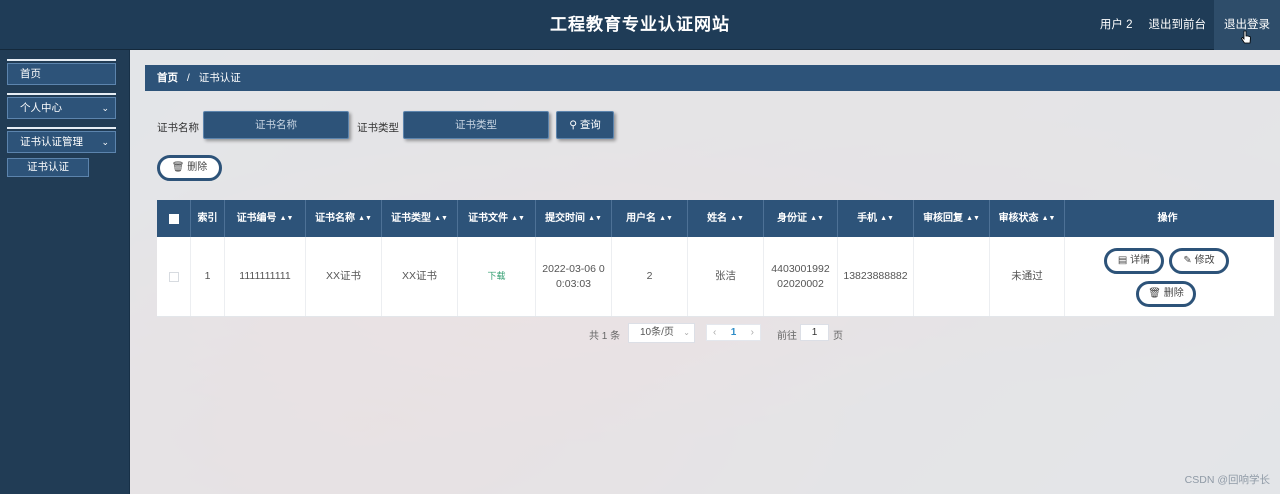  What do you see at coordinates (276, 125) in the screenshot?
I see `cert-name-input: 证书名称` at bounding box center [276, 125].